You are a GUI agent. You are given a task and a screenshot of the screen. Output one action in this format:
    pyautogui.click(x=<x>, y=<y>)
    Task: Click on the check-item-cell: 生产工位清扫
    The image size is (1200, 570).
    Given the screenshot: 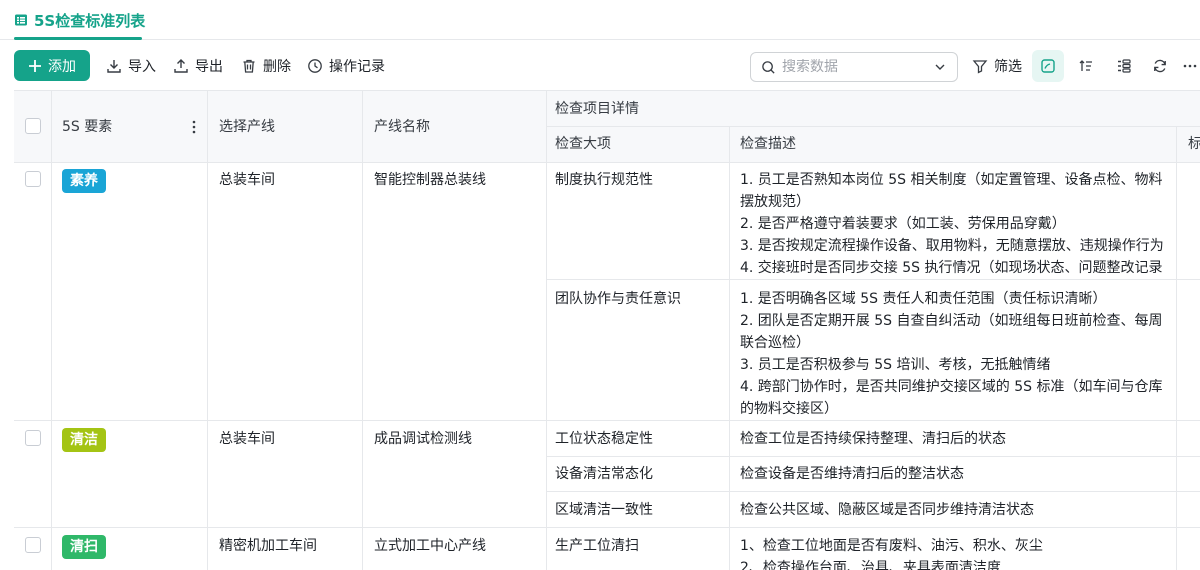 What is the action you would take?
    pyautogui.click(x=597, y=546)
    